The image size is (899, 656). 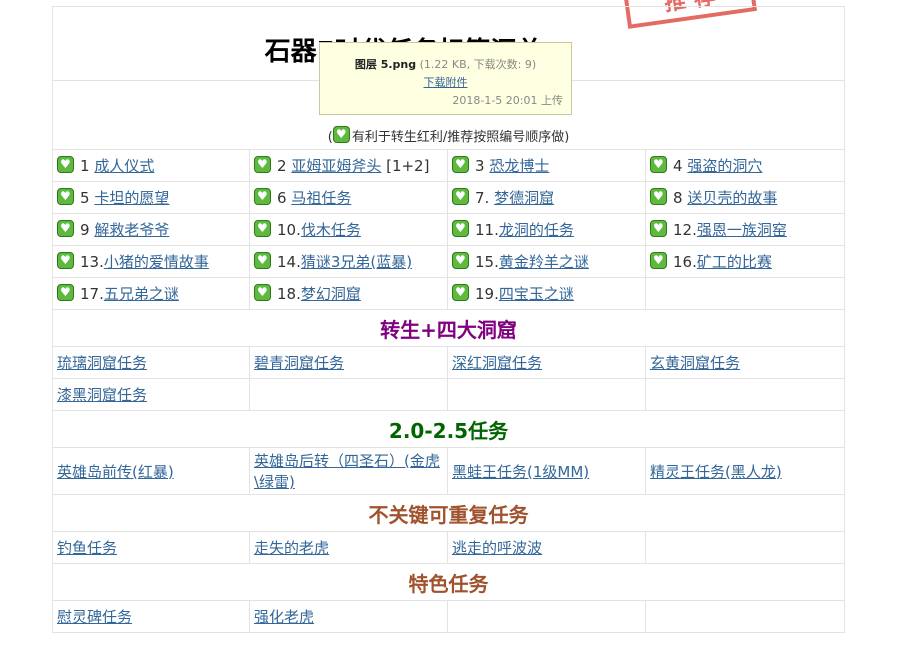 I want to click on section-quest-link: 英雄岛前传(红暴), so click(x=115, y=472).